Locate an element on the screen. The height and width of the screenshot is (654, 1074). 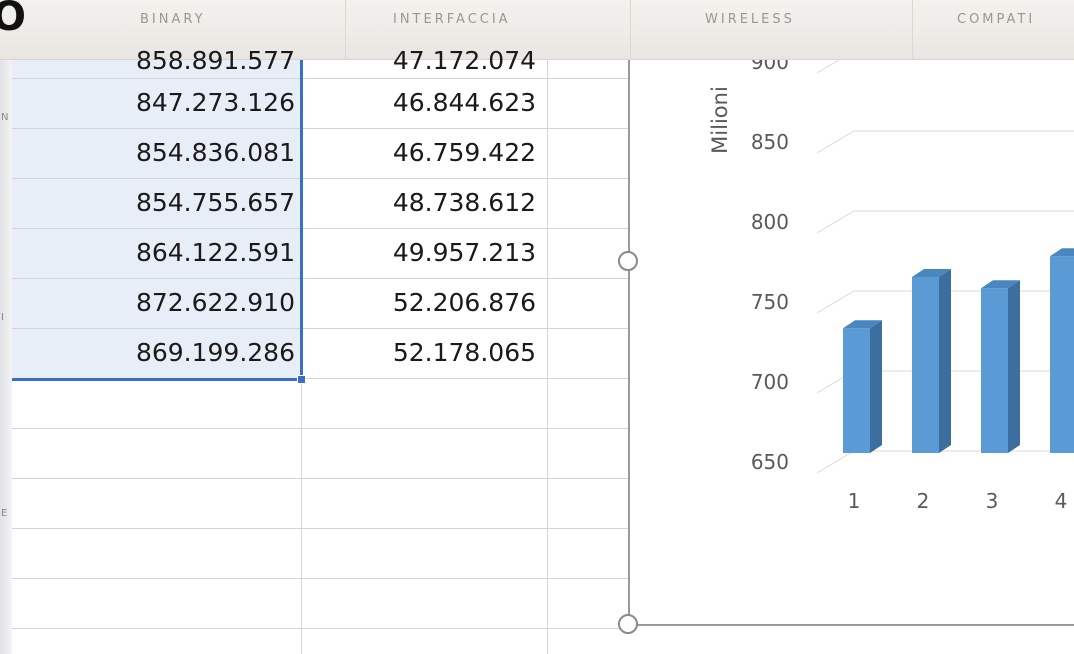
banner-nav-compati: COMPATI is located at coordinates (996, 22).